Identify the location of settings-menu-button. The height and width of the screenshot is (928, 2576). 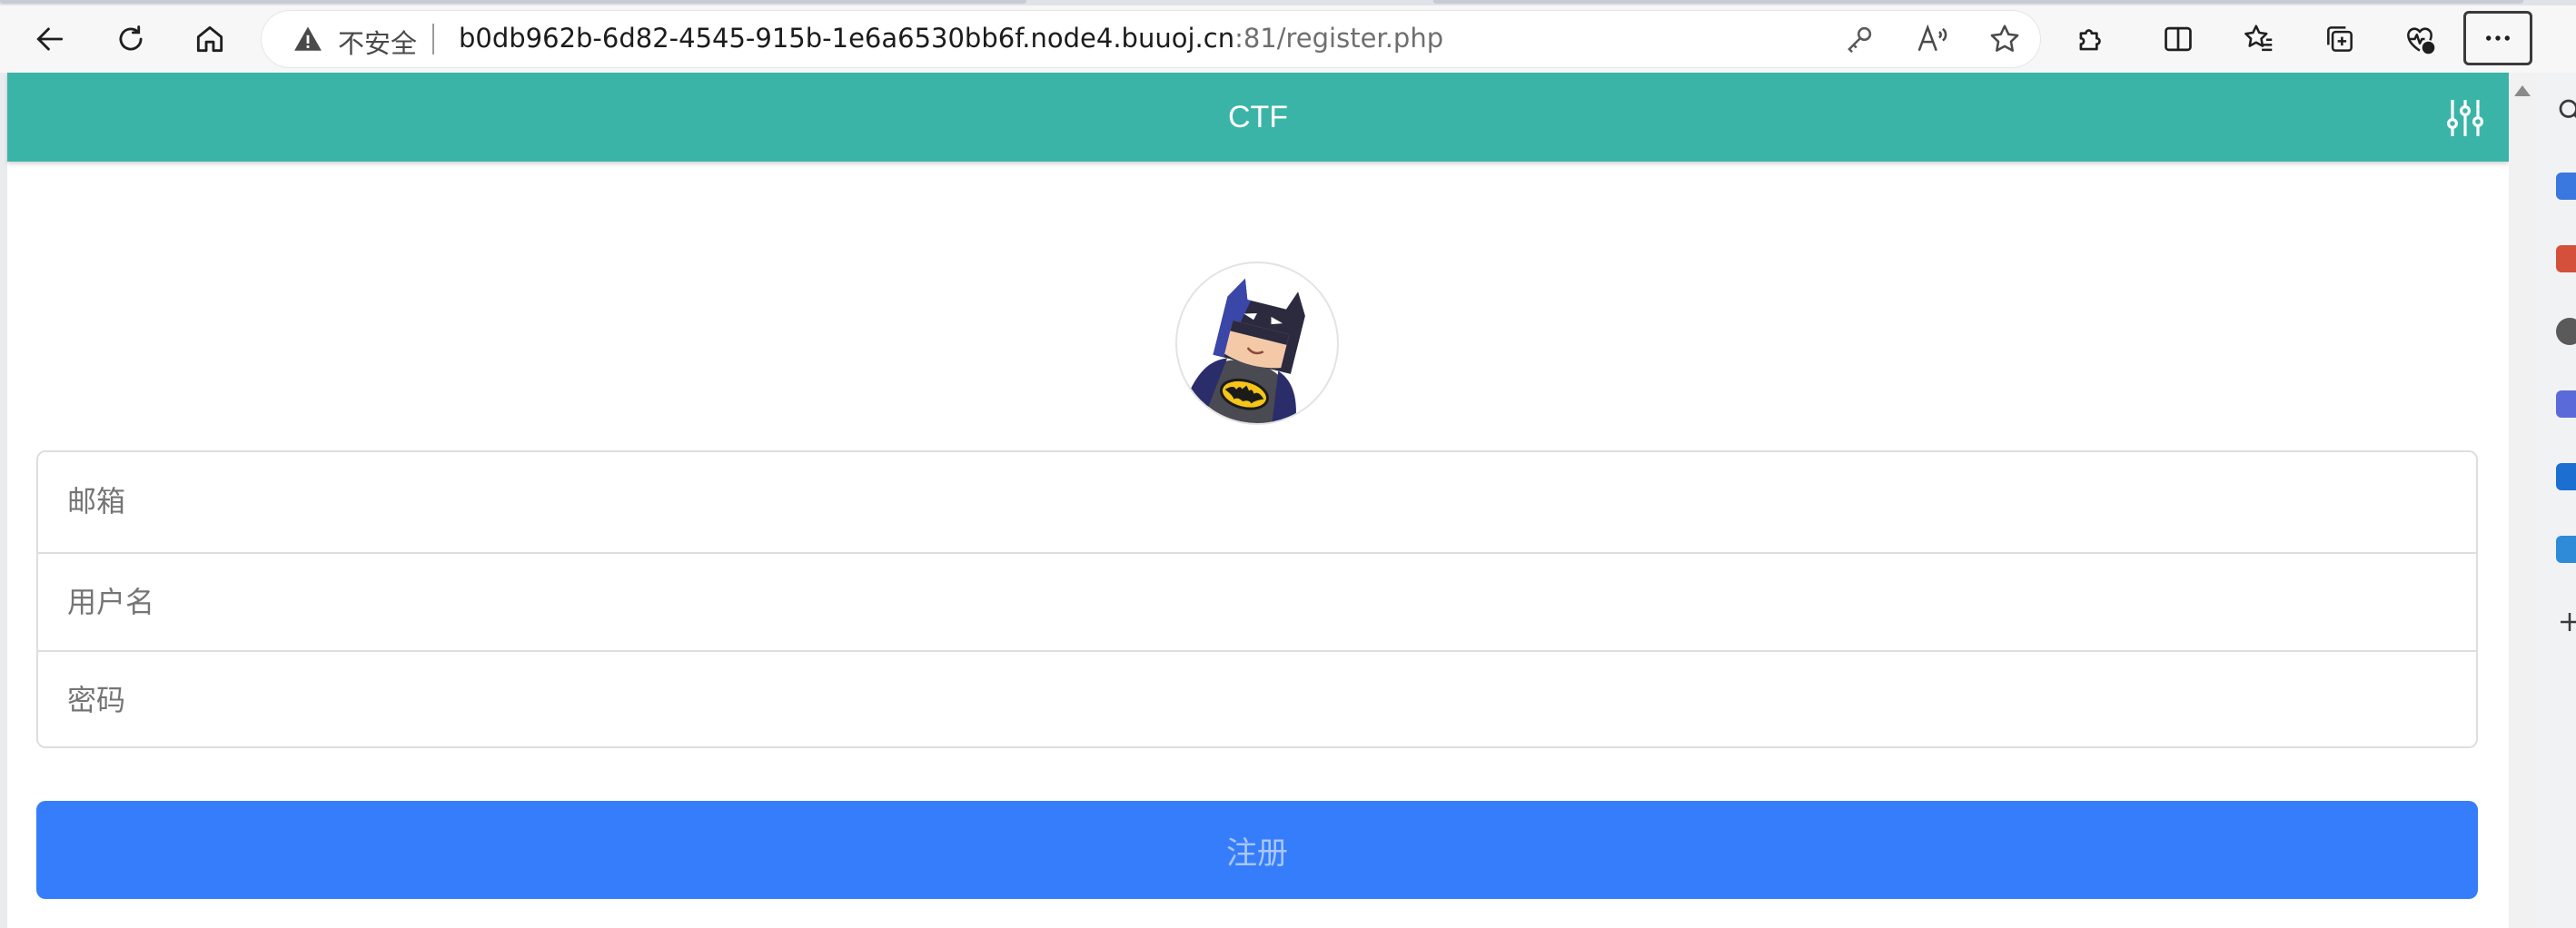
(2497, 38).